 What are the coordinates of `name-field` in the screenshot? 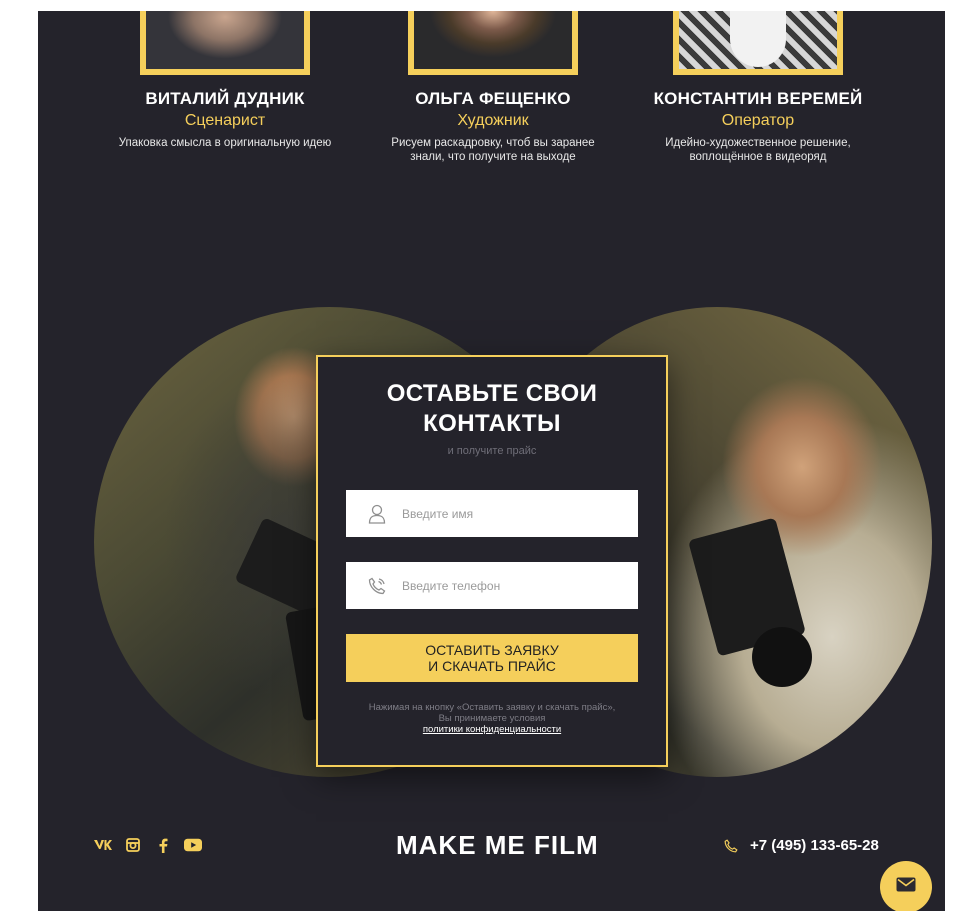 It's located at (492, 513).